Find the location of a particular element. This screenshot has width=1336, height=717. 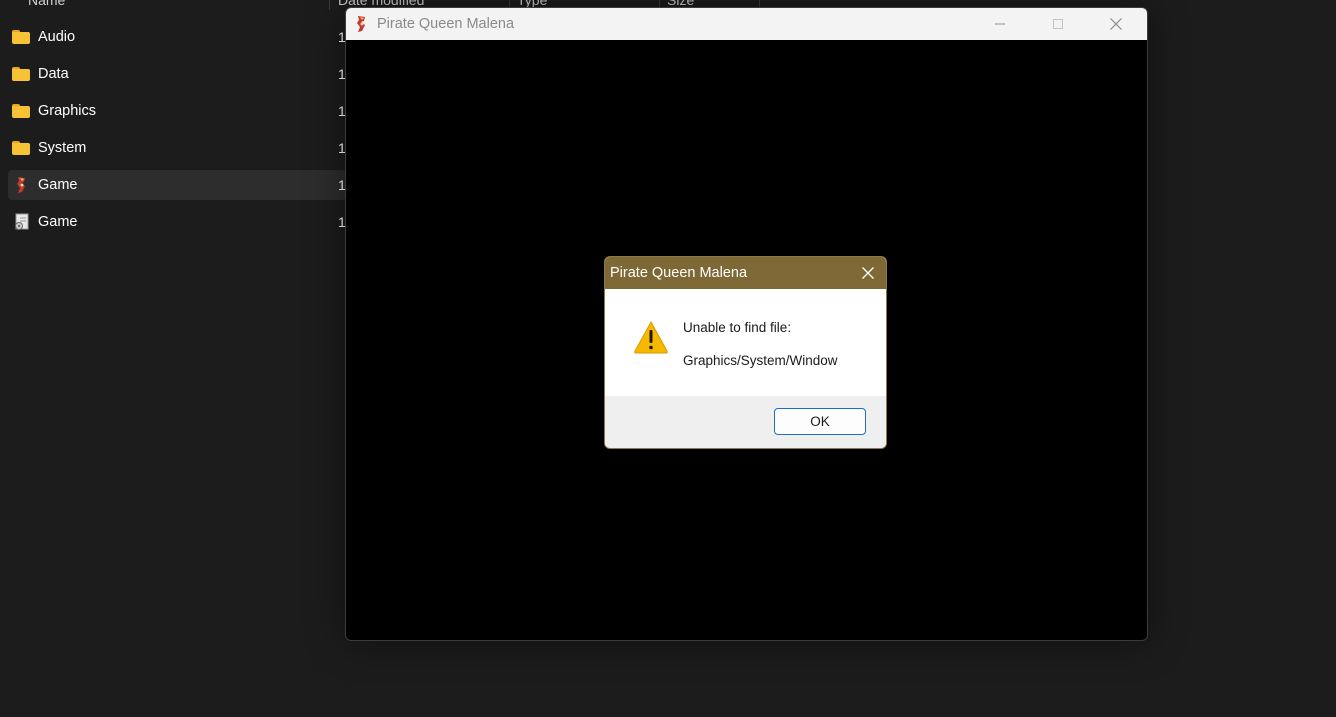

dialog-titlebar: Pirate Queen Malena is located at coordinates (745, 273).